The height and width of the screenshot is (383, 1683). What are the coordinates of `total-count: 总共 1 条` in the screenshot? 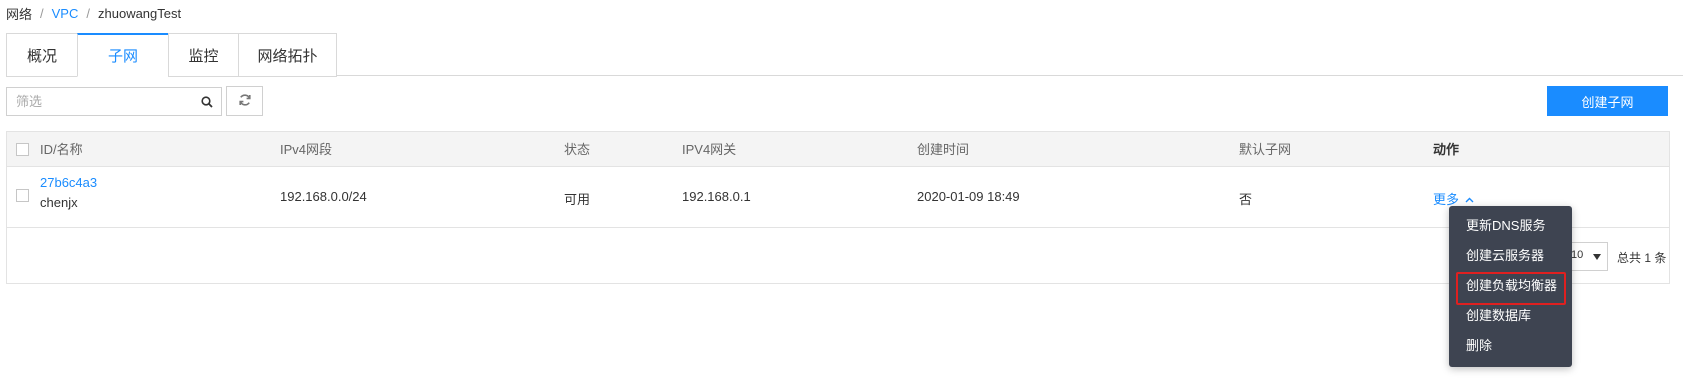 It's located at (1642, 258).